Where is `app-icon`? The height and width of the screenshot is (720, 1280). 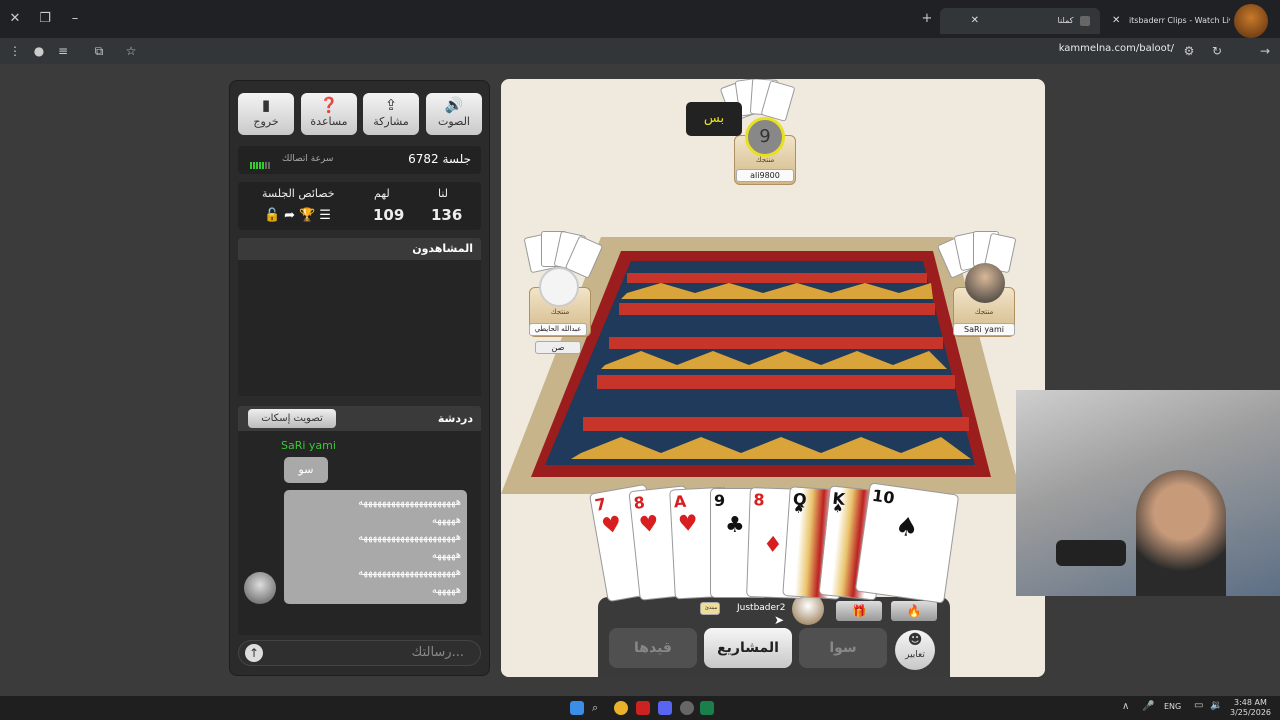
app-icon is located at coordinates (643, 708).